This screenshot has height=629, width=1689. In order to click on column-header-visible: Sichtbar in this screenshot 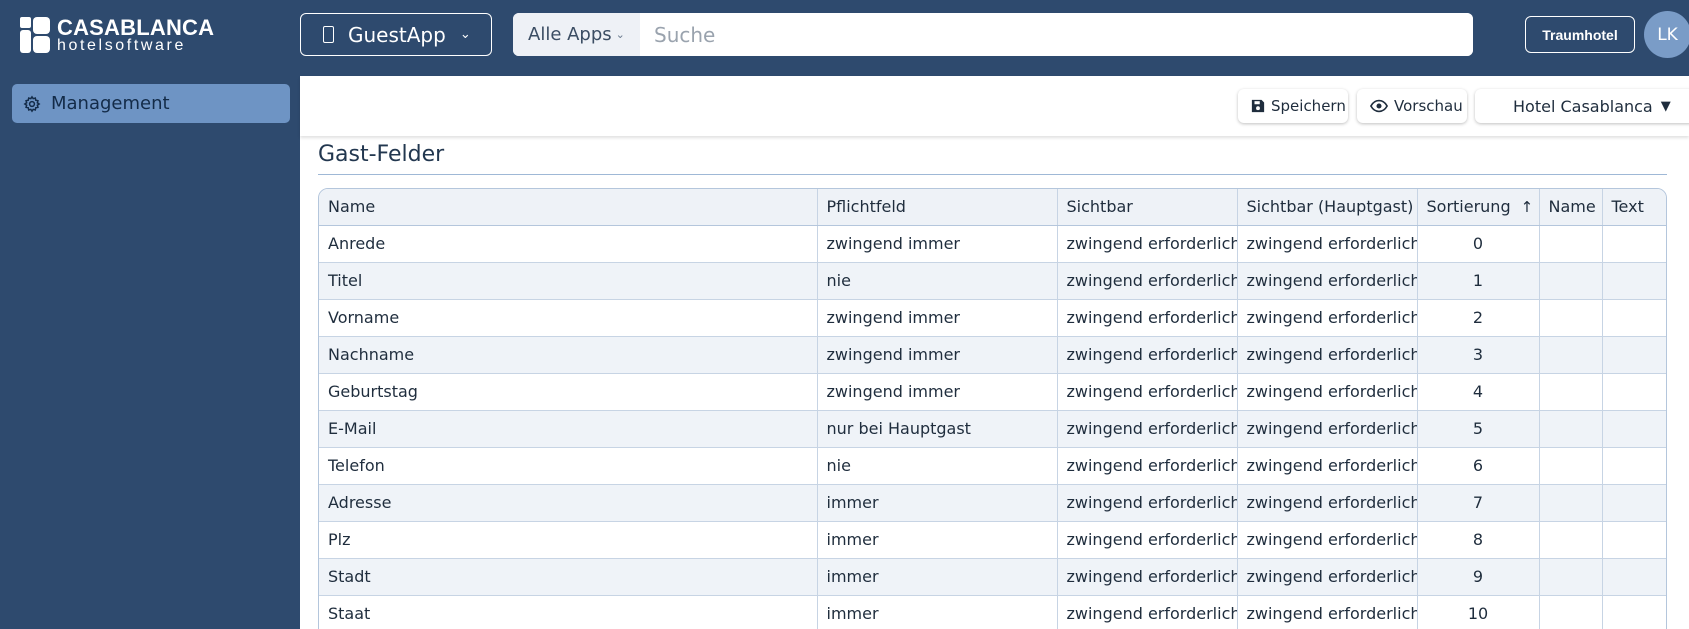, I will do `click(1147, 207)`.